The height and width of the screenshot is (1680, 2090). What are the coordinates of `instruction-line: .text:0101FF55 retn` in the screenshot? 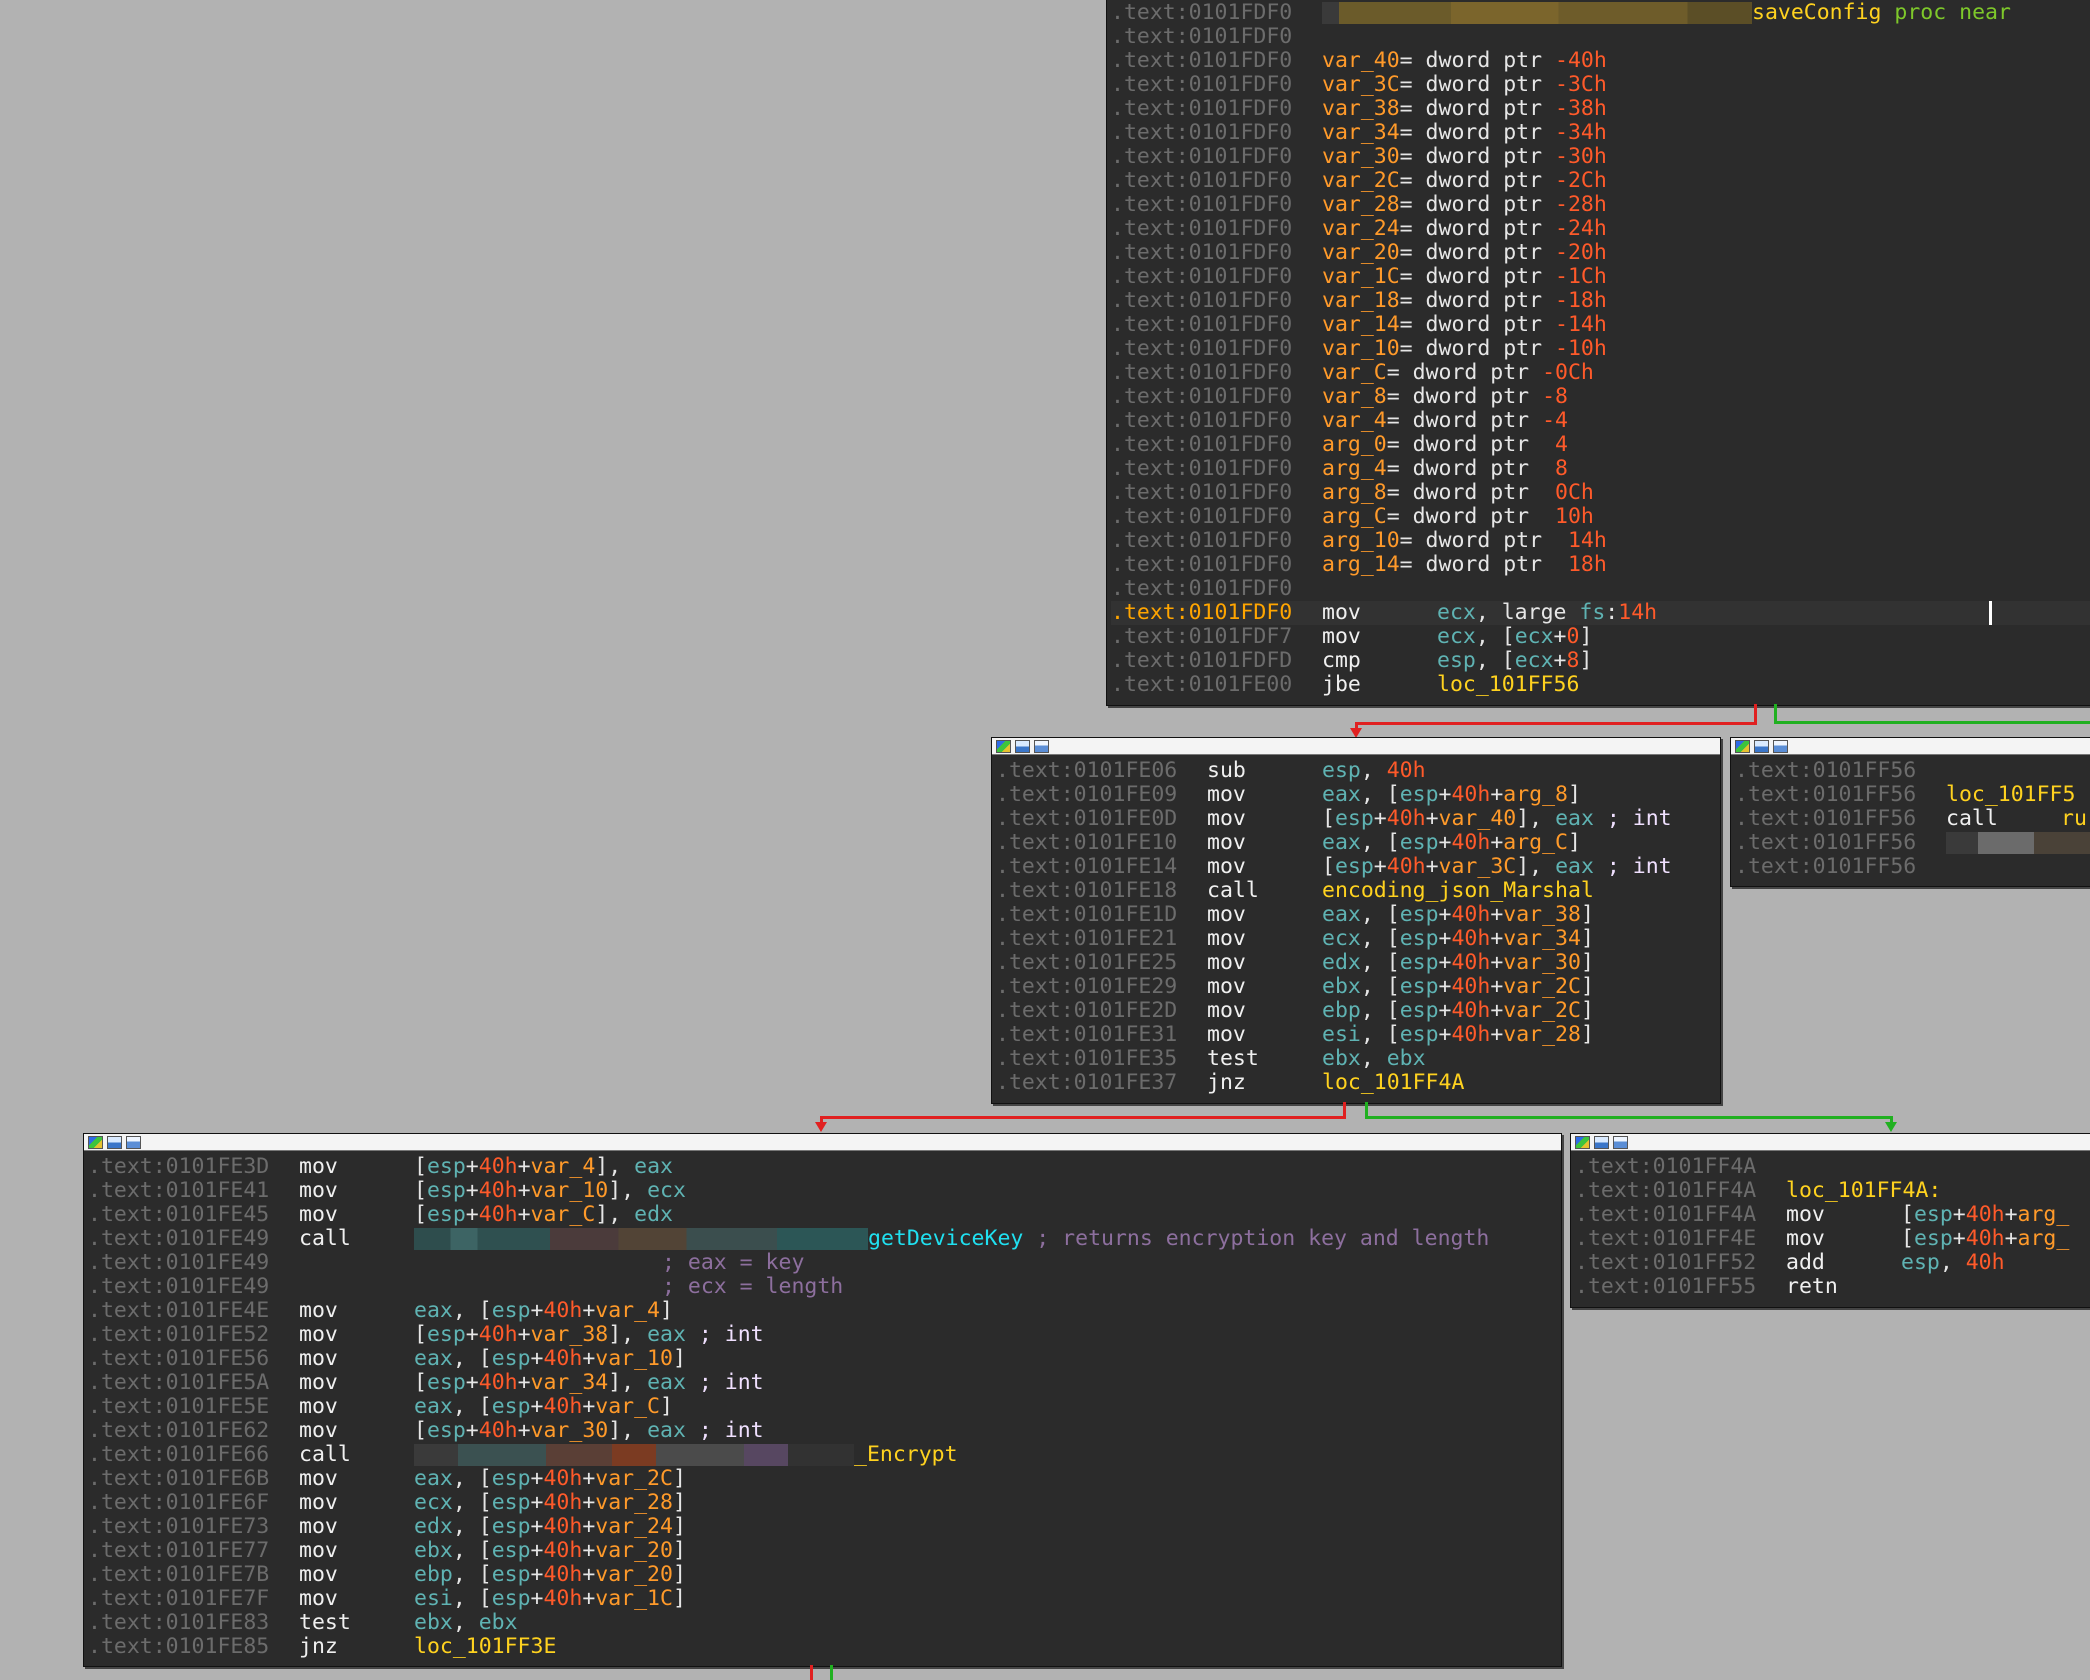 It's located at (1832, 1287).